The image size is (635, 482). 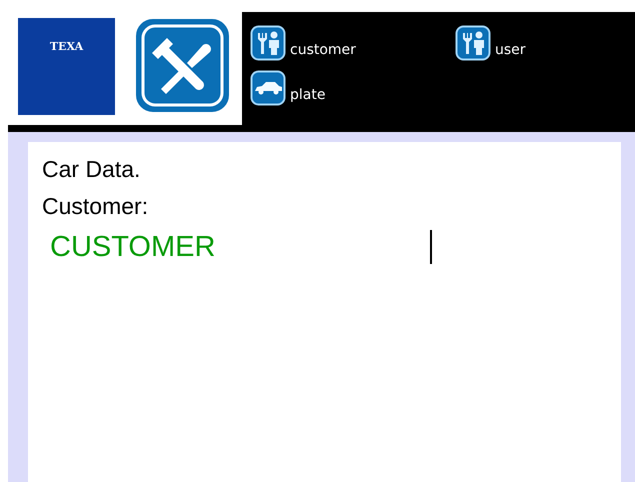 I want to click on car-icon, so click(x=268, y=88).